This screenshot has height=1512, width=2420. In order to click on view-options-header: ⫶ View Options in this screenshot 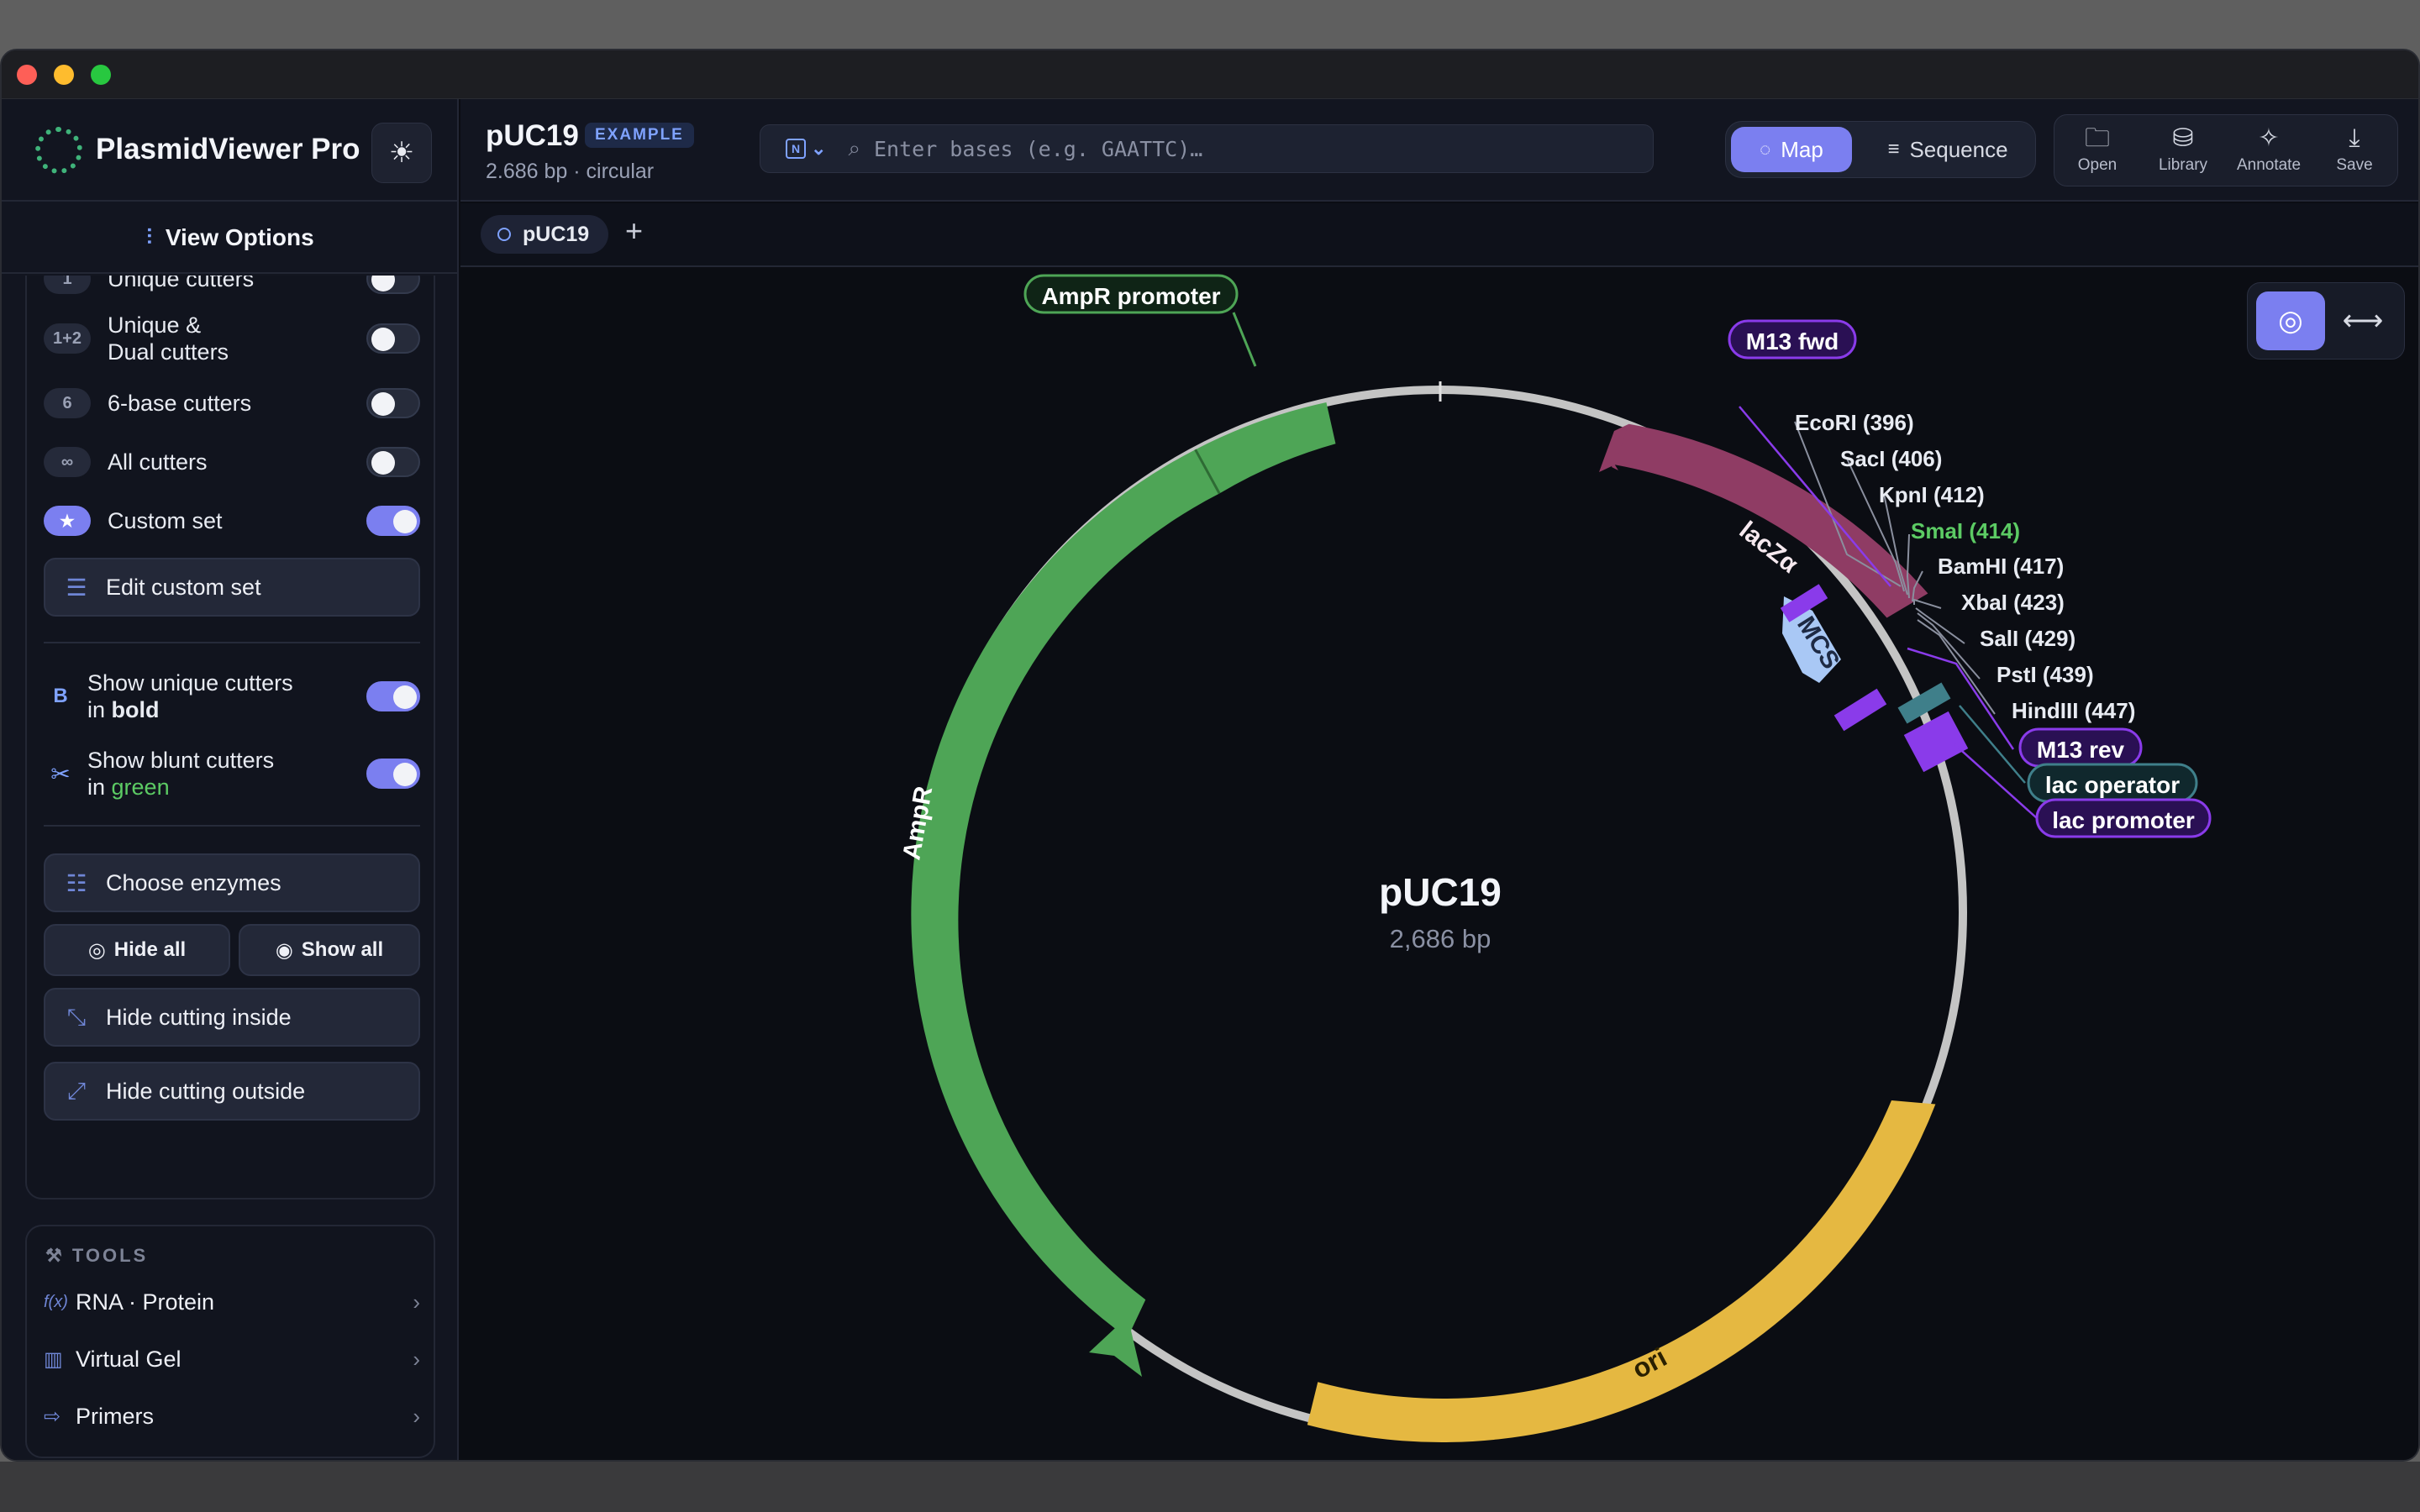, I will do `click(231, 238)`.